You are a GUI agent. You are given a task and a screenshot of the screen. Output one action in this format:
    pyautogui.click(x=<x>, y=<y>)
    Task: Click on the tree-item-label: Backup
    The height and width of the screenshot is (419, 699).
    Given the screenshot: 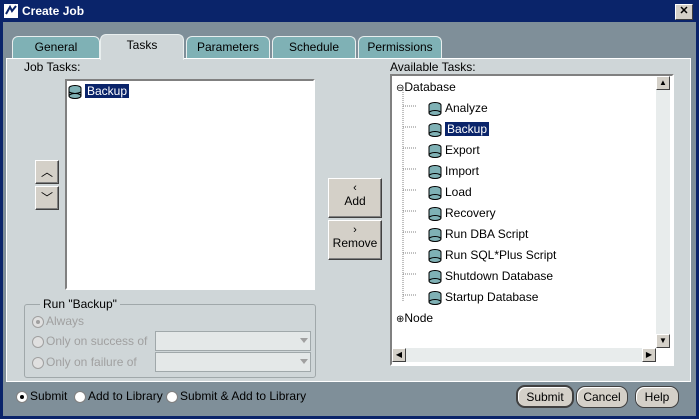 What is the action you would take?
    pyautogui.click(x=467, y=129)
    